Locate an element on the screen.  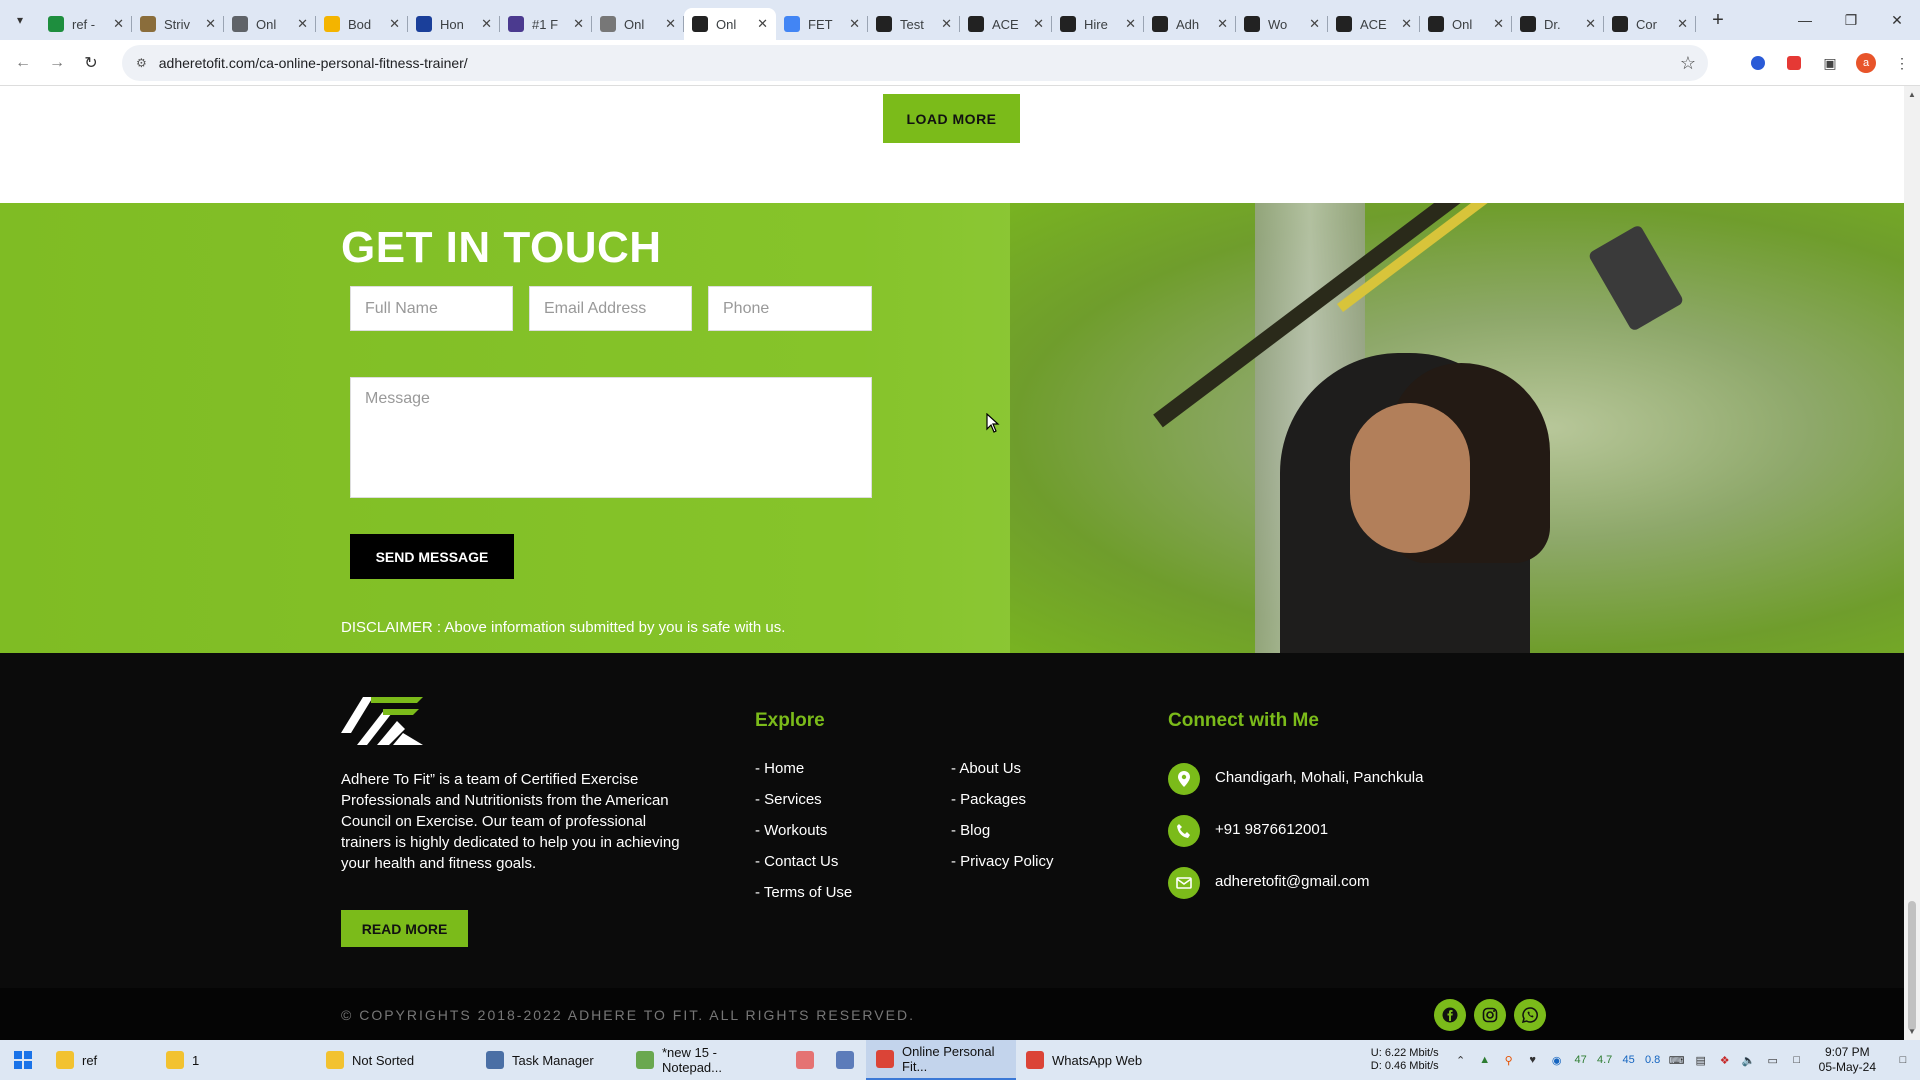
profile-avatar: a is located at coordinates (1866, 63).